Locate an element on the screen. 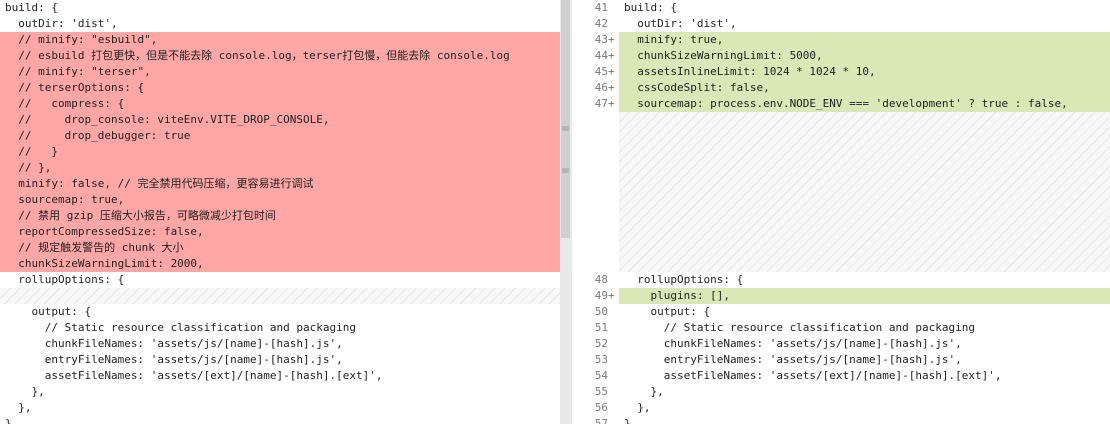 This screenshot has height=424, width=1110. line-number: 42 is located at coordinates (596, 24).